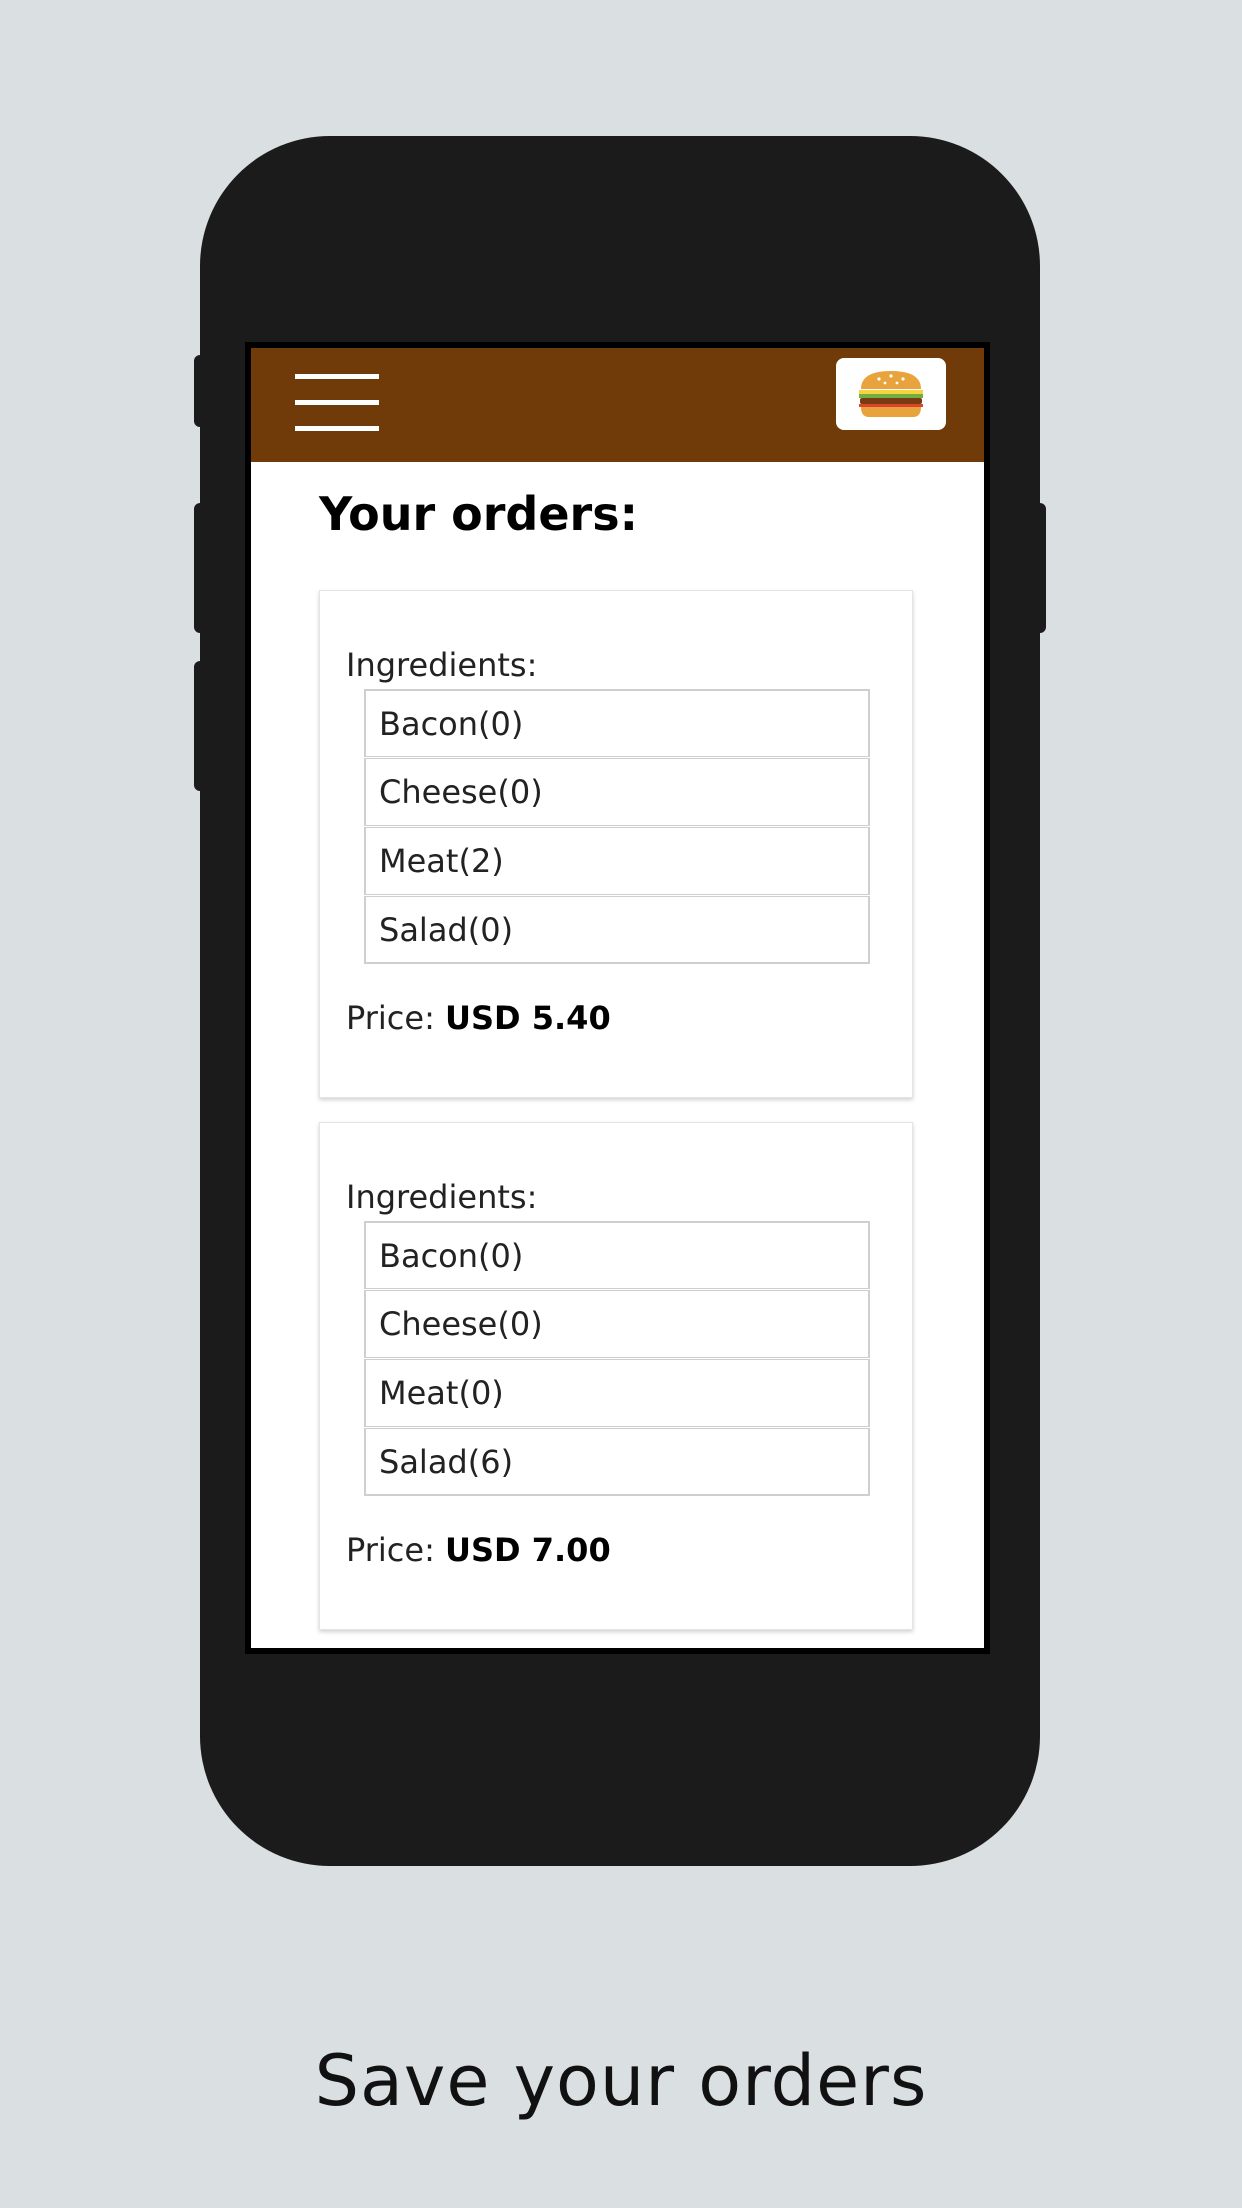 The image size is (1242, 2208). Describe the element at coordinates (621, 2081) in the screenshot. I see `caption-text: Save your orders` at that location.